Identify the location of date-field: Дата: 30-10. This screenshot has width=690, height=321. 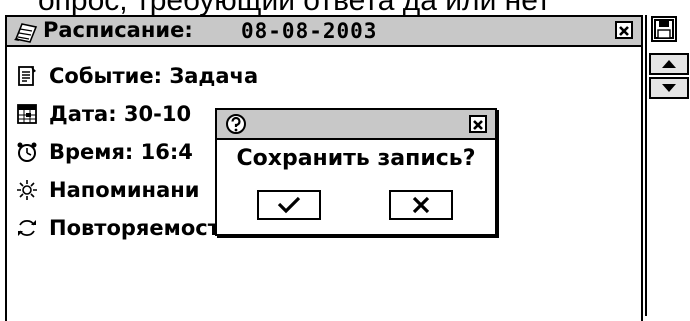
(103, 114).